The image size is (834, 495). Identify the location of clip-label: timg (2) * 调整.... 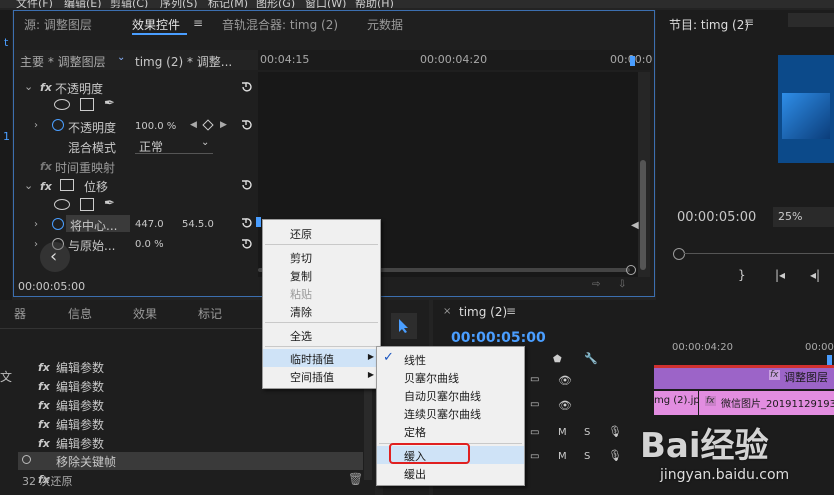
(183, 61).